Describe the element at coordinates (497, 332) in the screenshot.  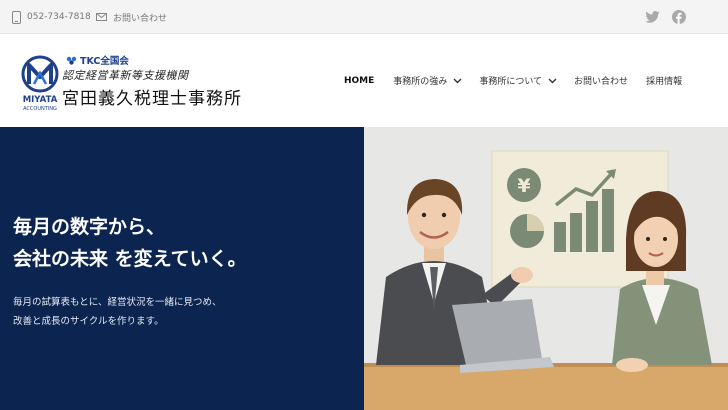
I see `laptop-icon` at that location.